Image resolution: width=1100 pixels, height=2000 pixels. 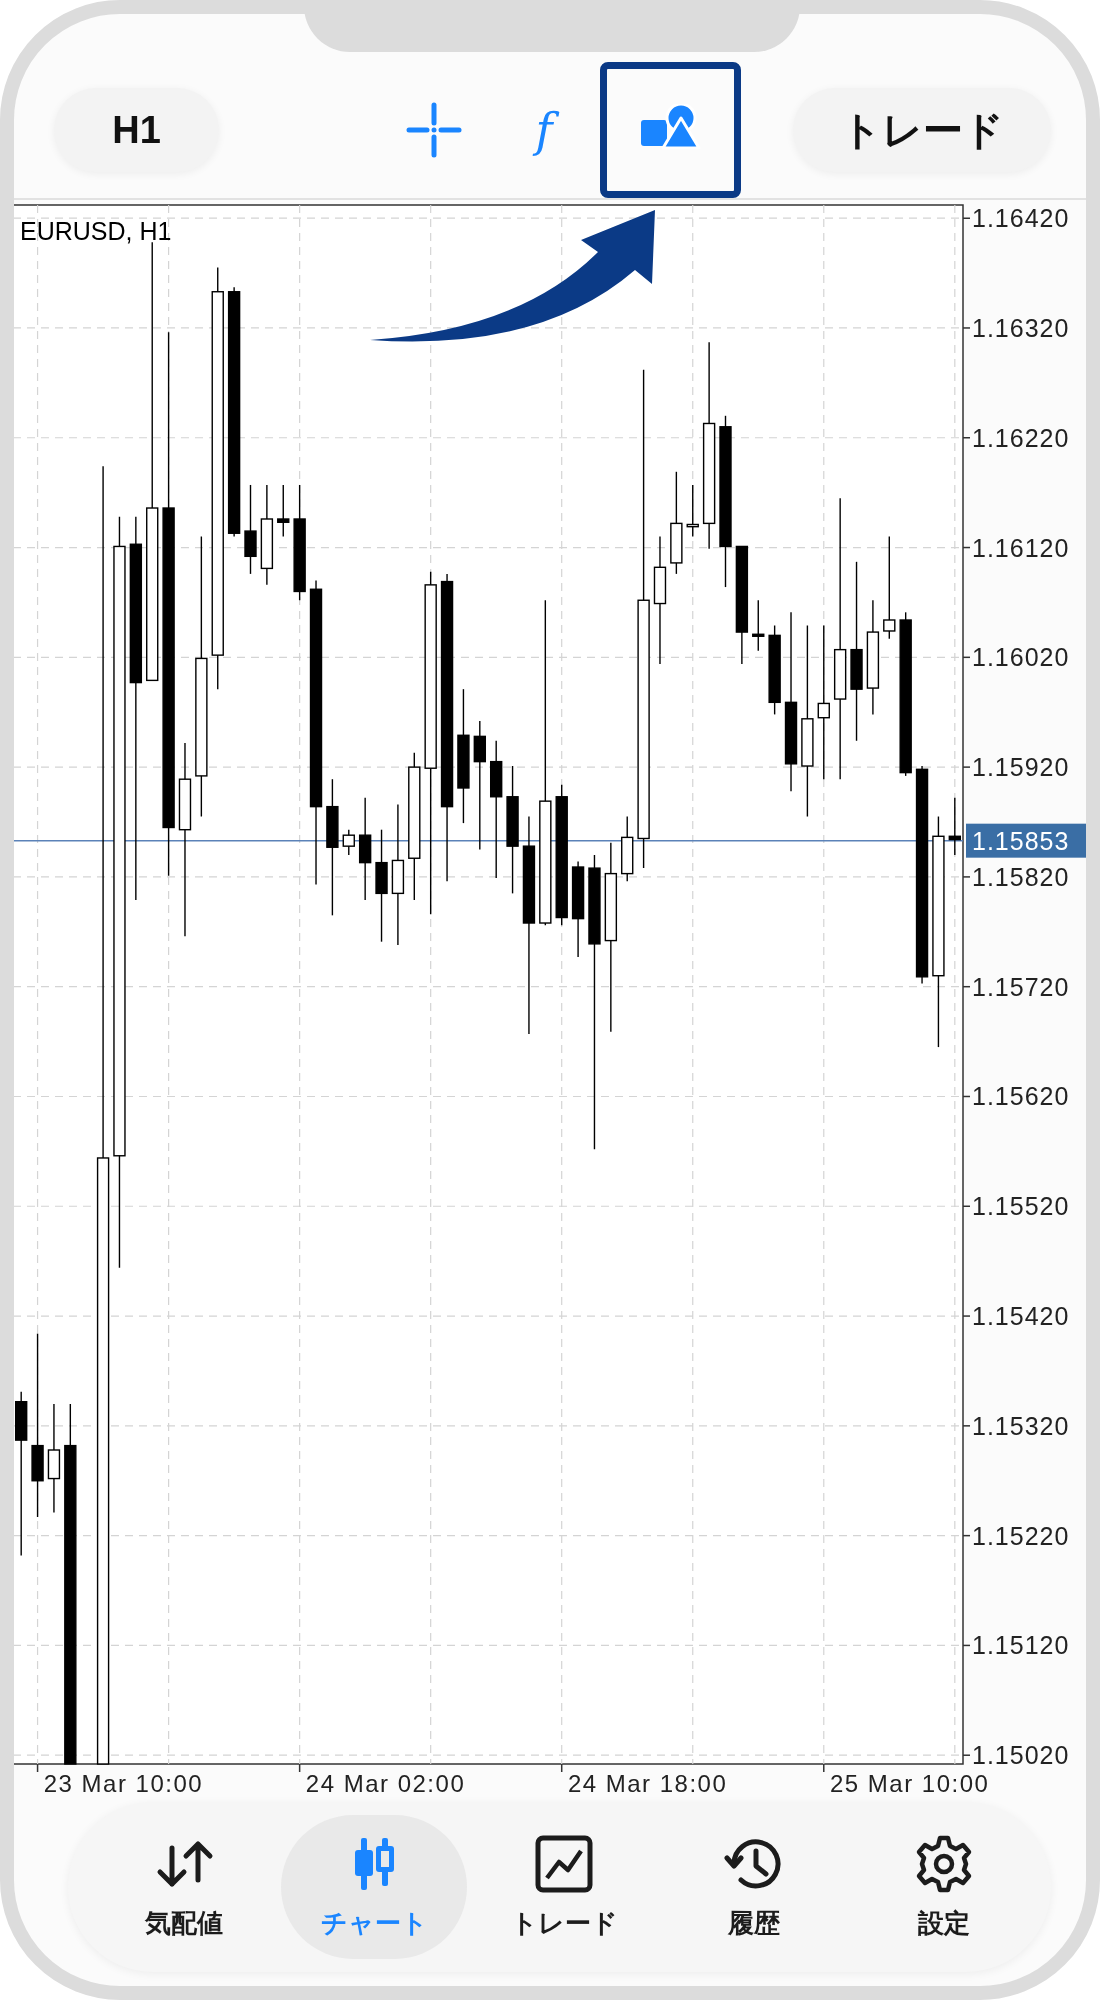 What do you see at coordinates (922, 130) in the screenshot?
I see `trade-button: トレード` at bounding box center [922, 130].